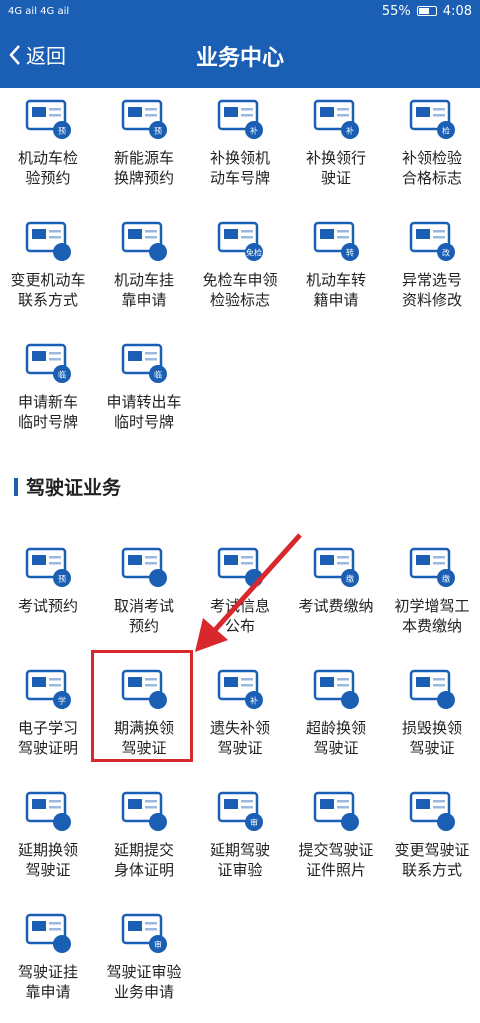 This screenshot has height=1023, width=480. What do you see at coordinates (254, 253) in the screenshot?
I see `svg-text: 免检` at bounding box center [254, 253].